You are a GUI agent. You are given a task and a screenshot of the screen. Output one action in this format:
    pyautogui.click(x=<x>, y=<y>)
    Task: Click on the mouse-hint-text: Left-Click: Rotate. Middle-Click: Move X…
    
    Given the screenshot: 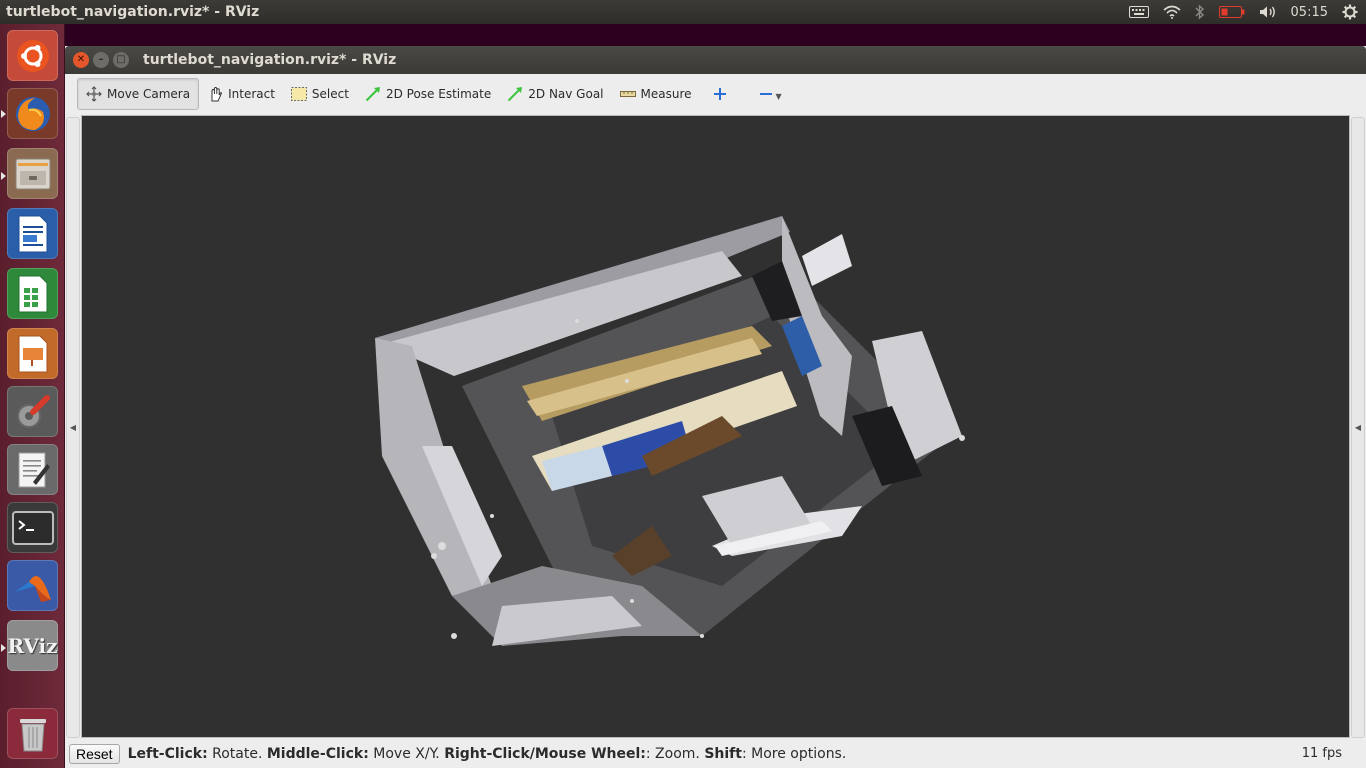 What is the action you would take?
    pyautogui.click(x=487, y=754)
    